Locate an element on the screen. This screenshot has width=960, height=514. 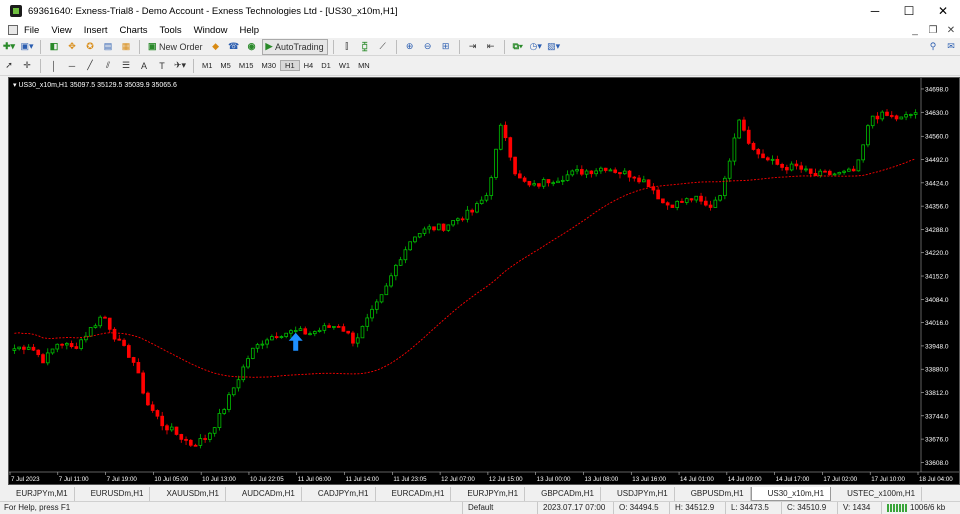
candlestick-icon: ⧮ is located at coordinates (365, 47).